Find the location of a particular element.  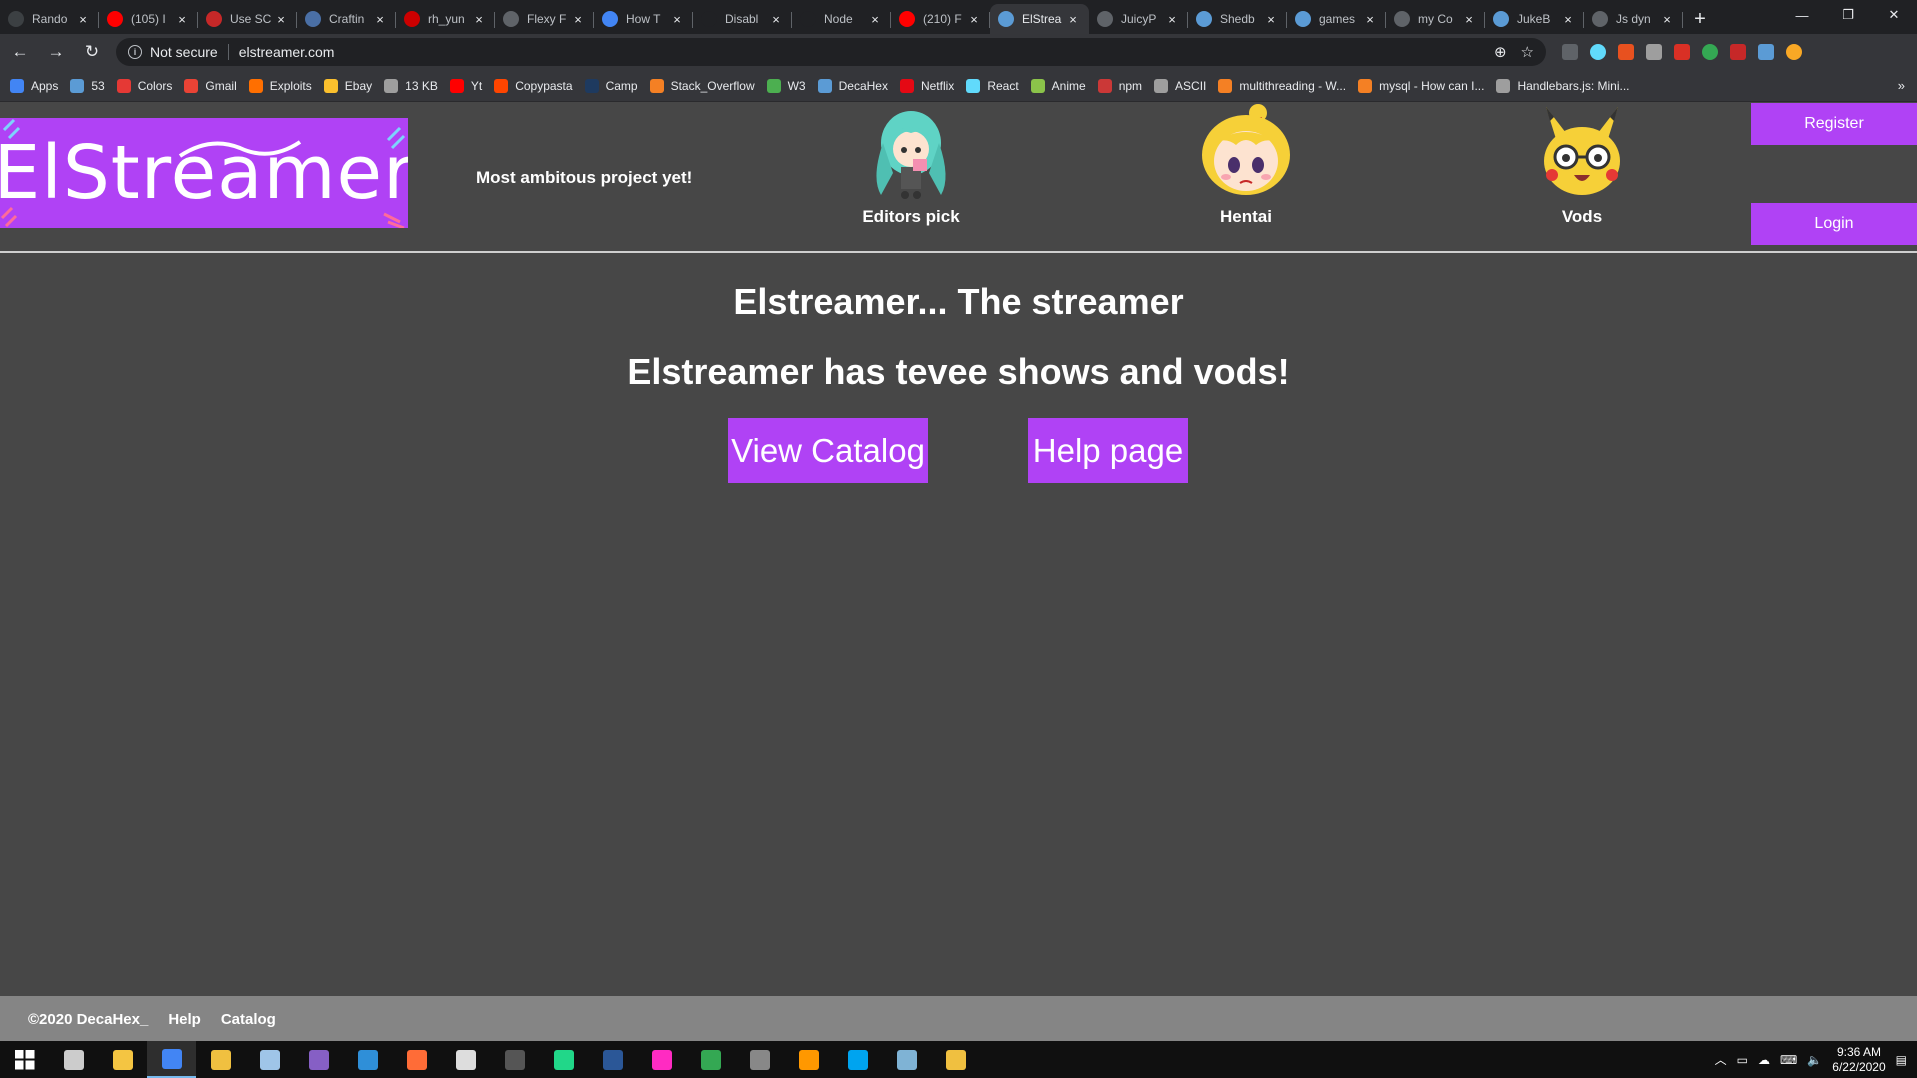

network-icon: ⌨ is located at coordinates (1788, 1060).